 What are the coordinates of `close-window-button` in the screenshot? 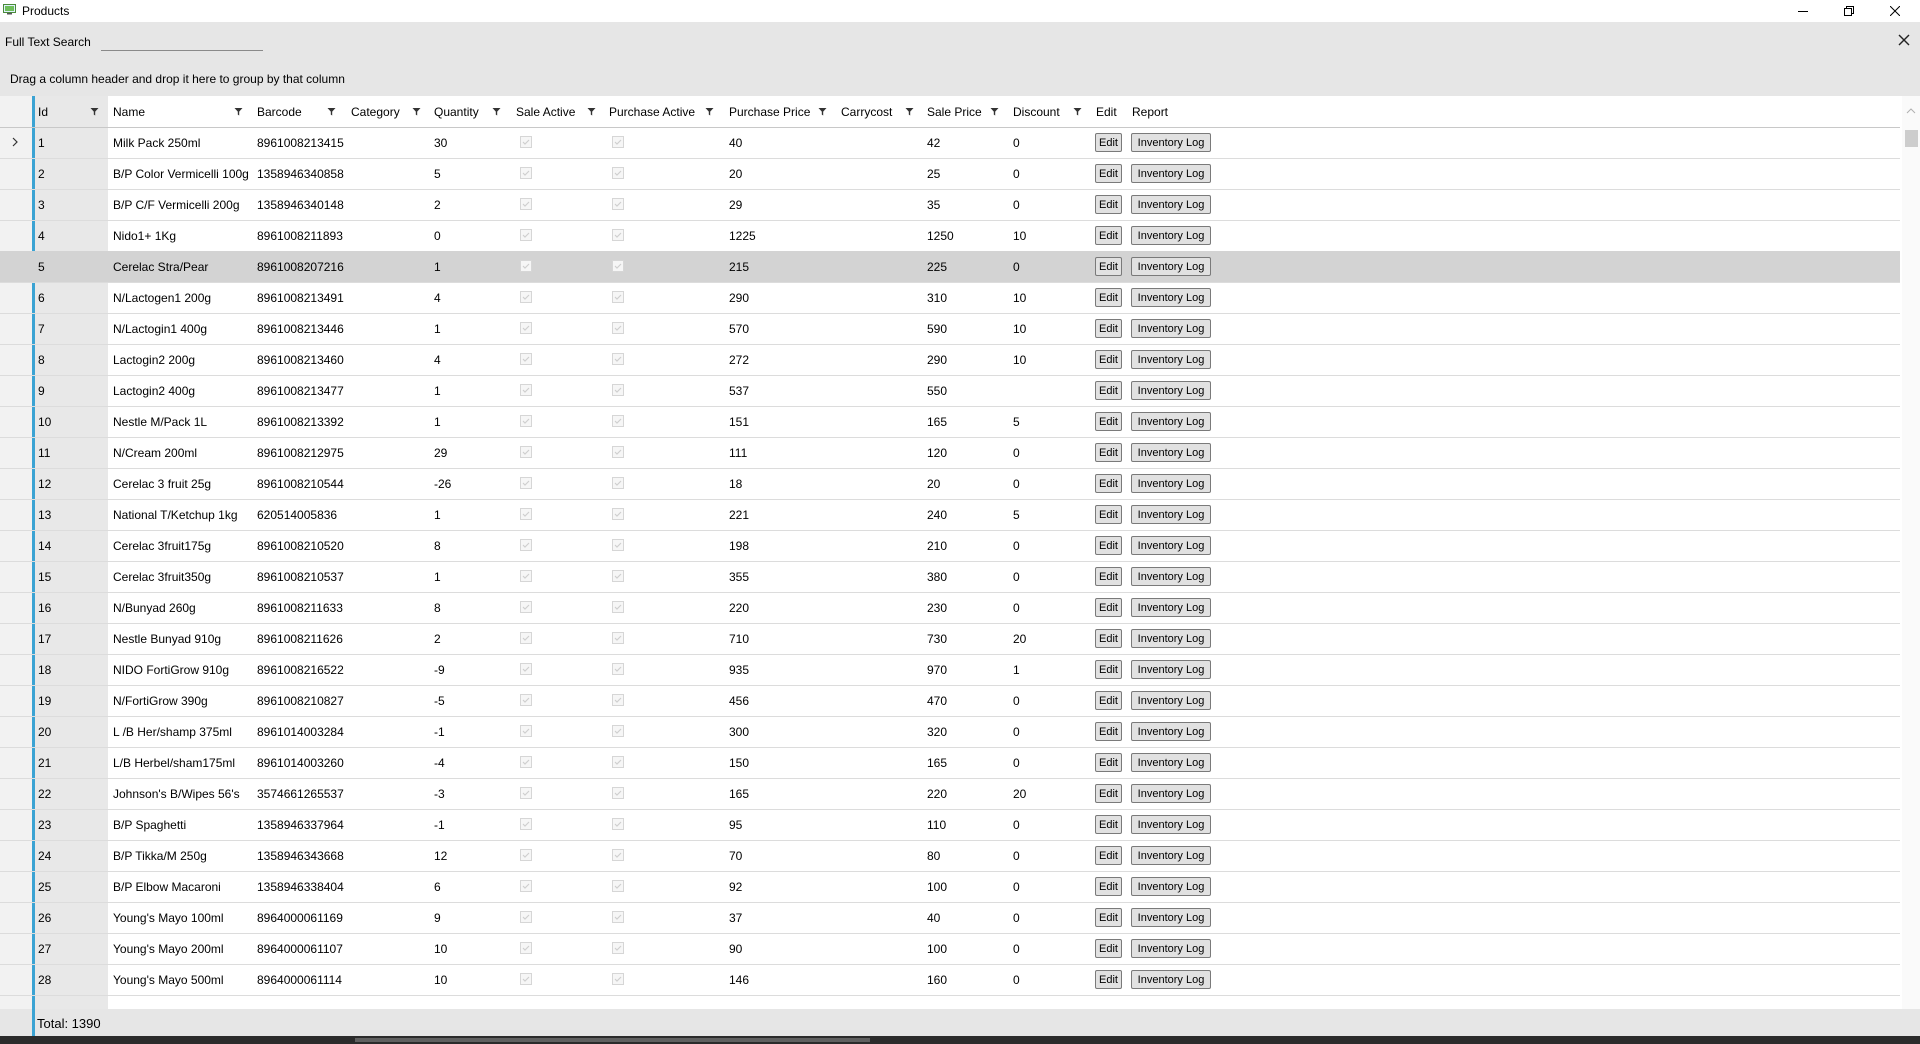 It's located at (1895, 11).